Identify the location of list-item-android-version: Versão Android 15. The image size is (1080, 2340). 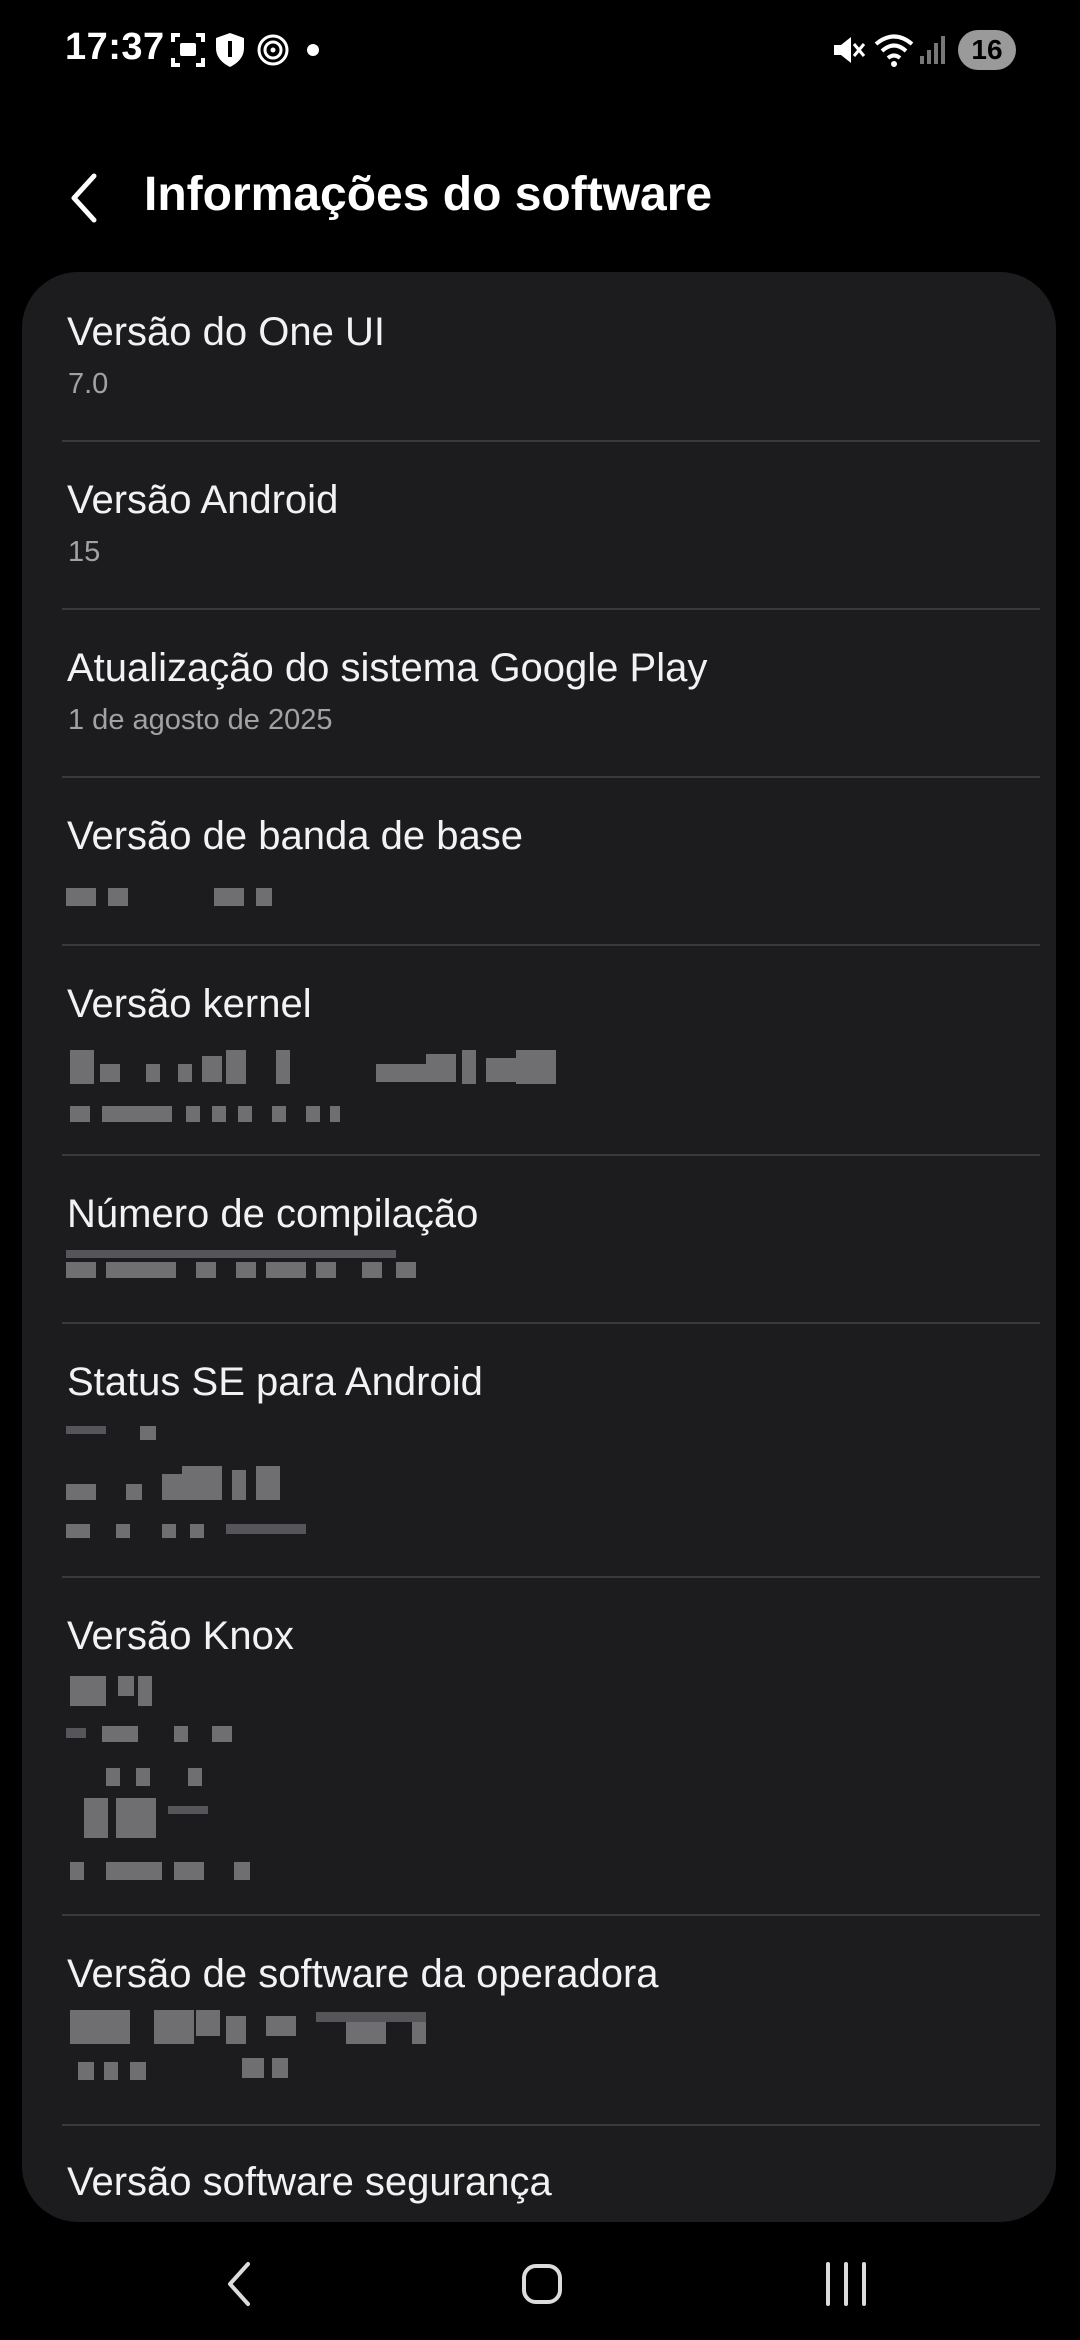
(539, 525).